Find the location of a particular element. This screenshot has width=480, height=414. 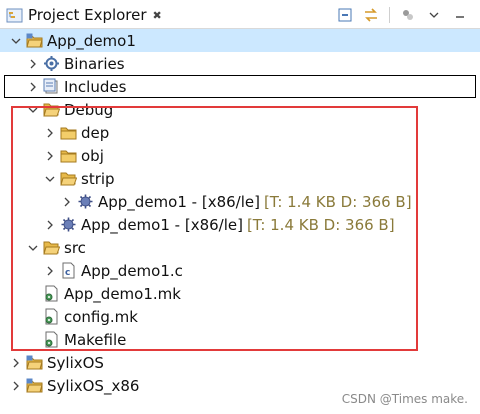

tree-item: c App_demo1.c is located at coordinates (240, 270).